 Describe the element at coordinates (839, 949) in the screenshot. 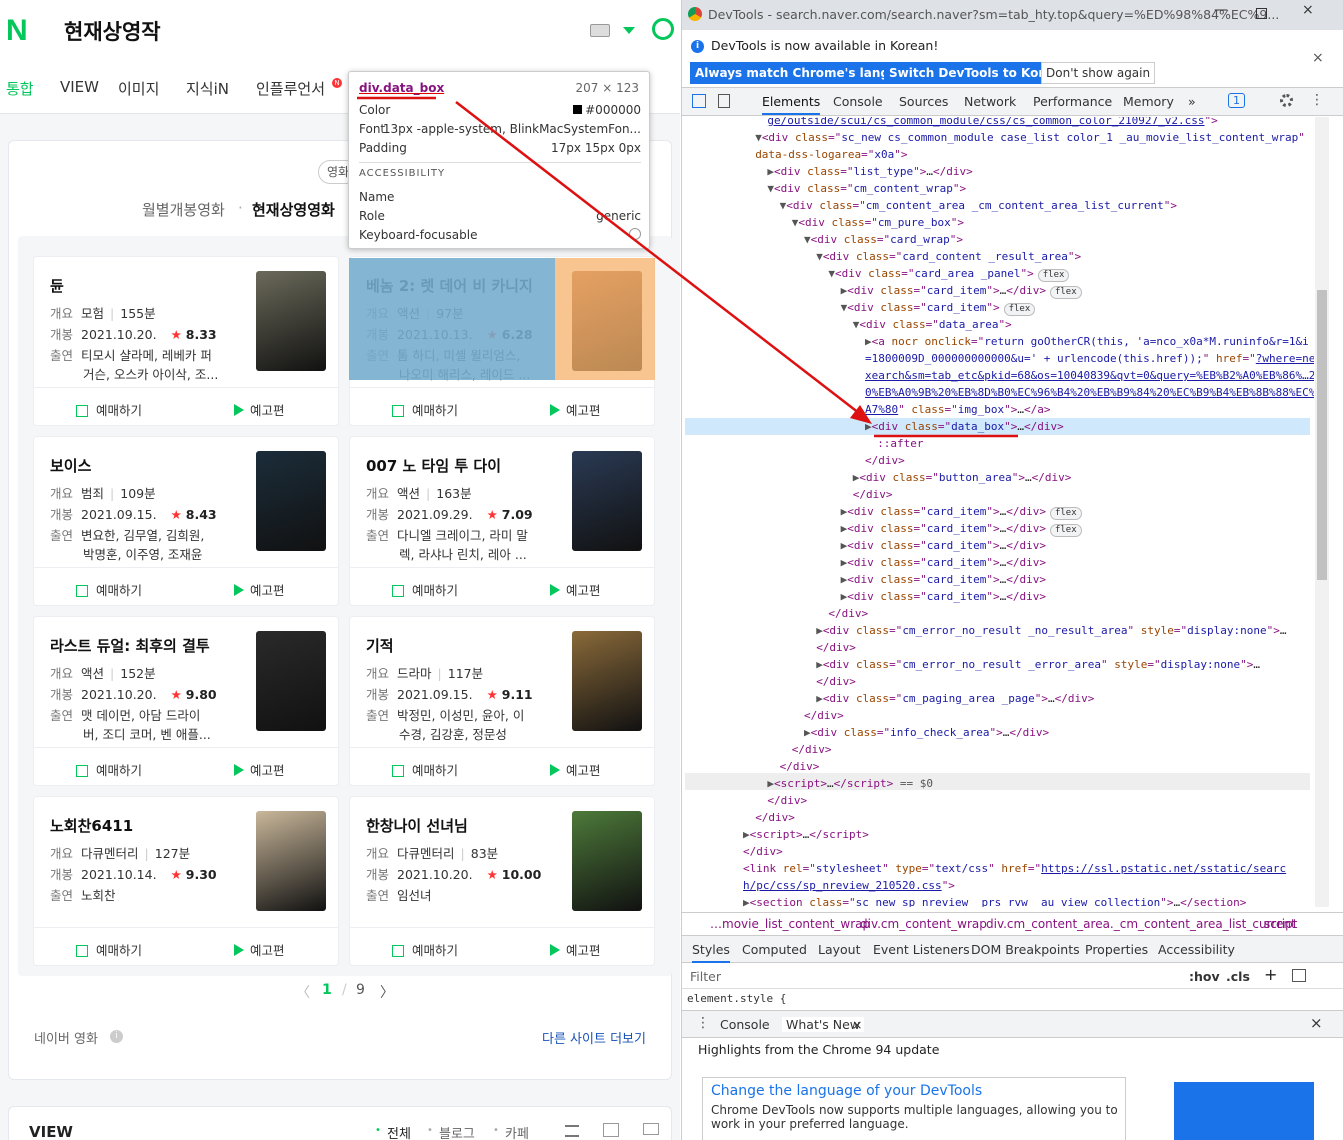

I see `tab-layout: Layout` at that location.